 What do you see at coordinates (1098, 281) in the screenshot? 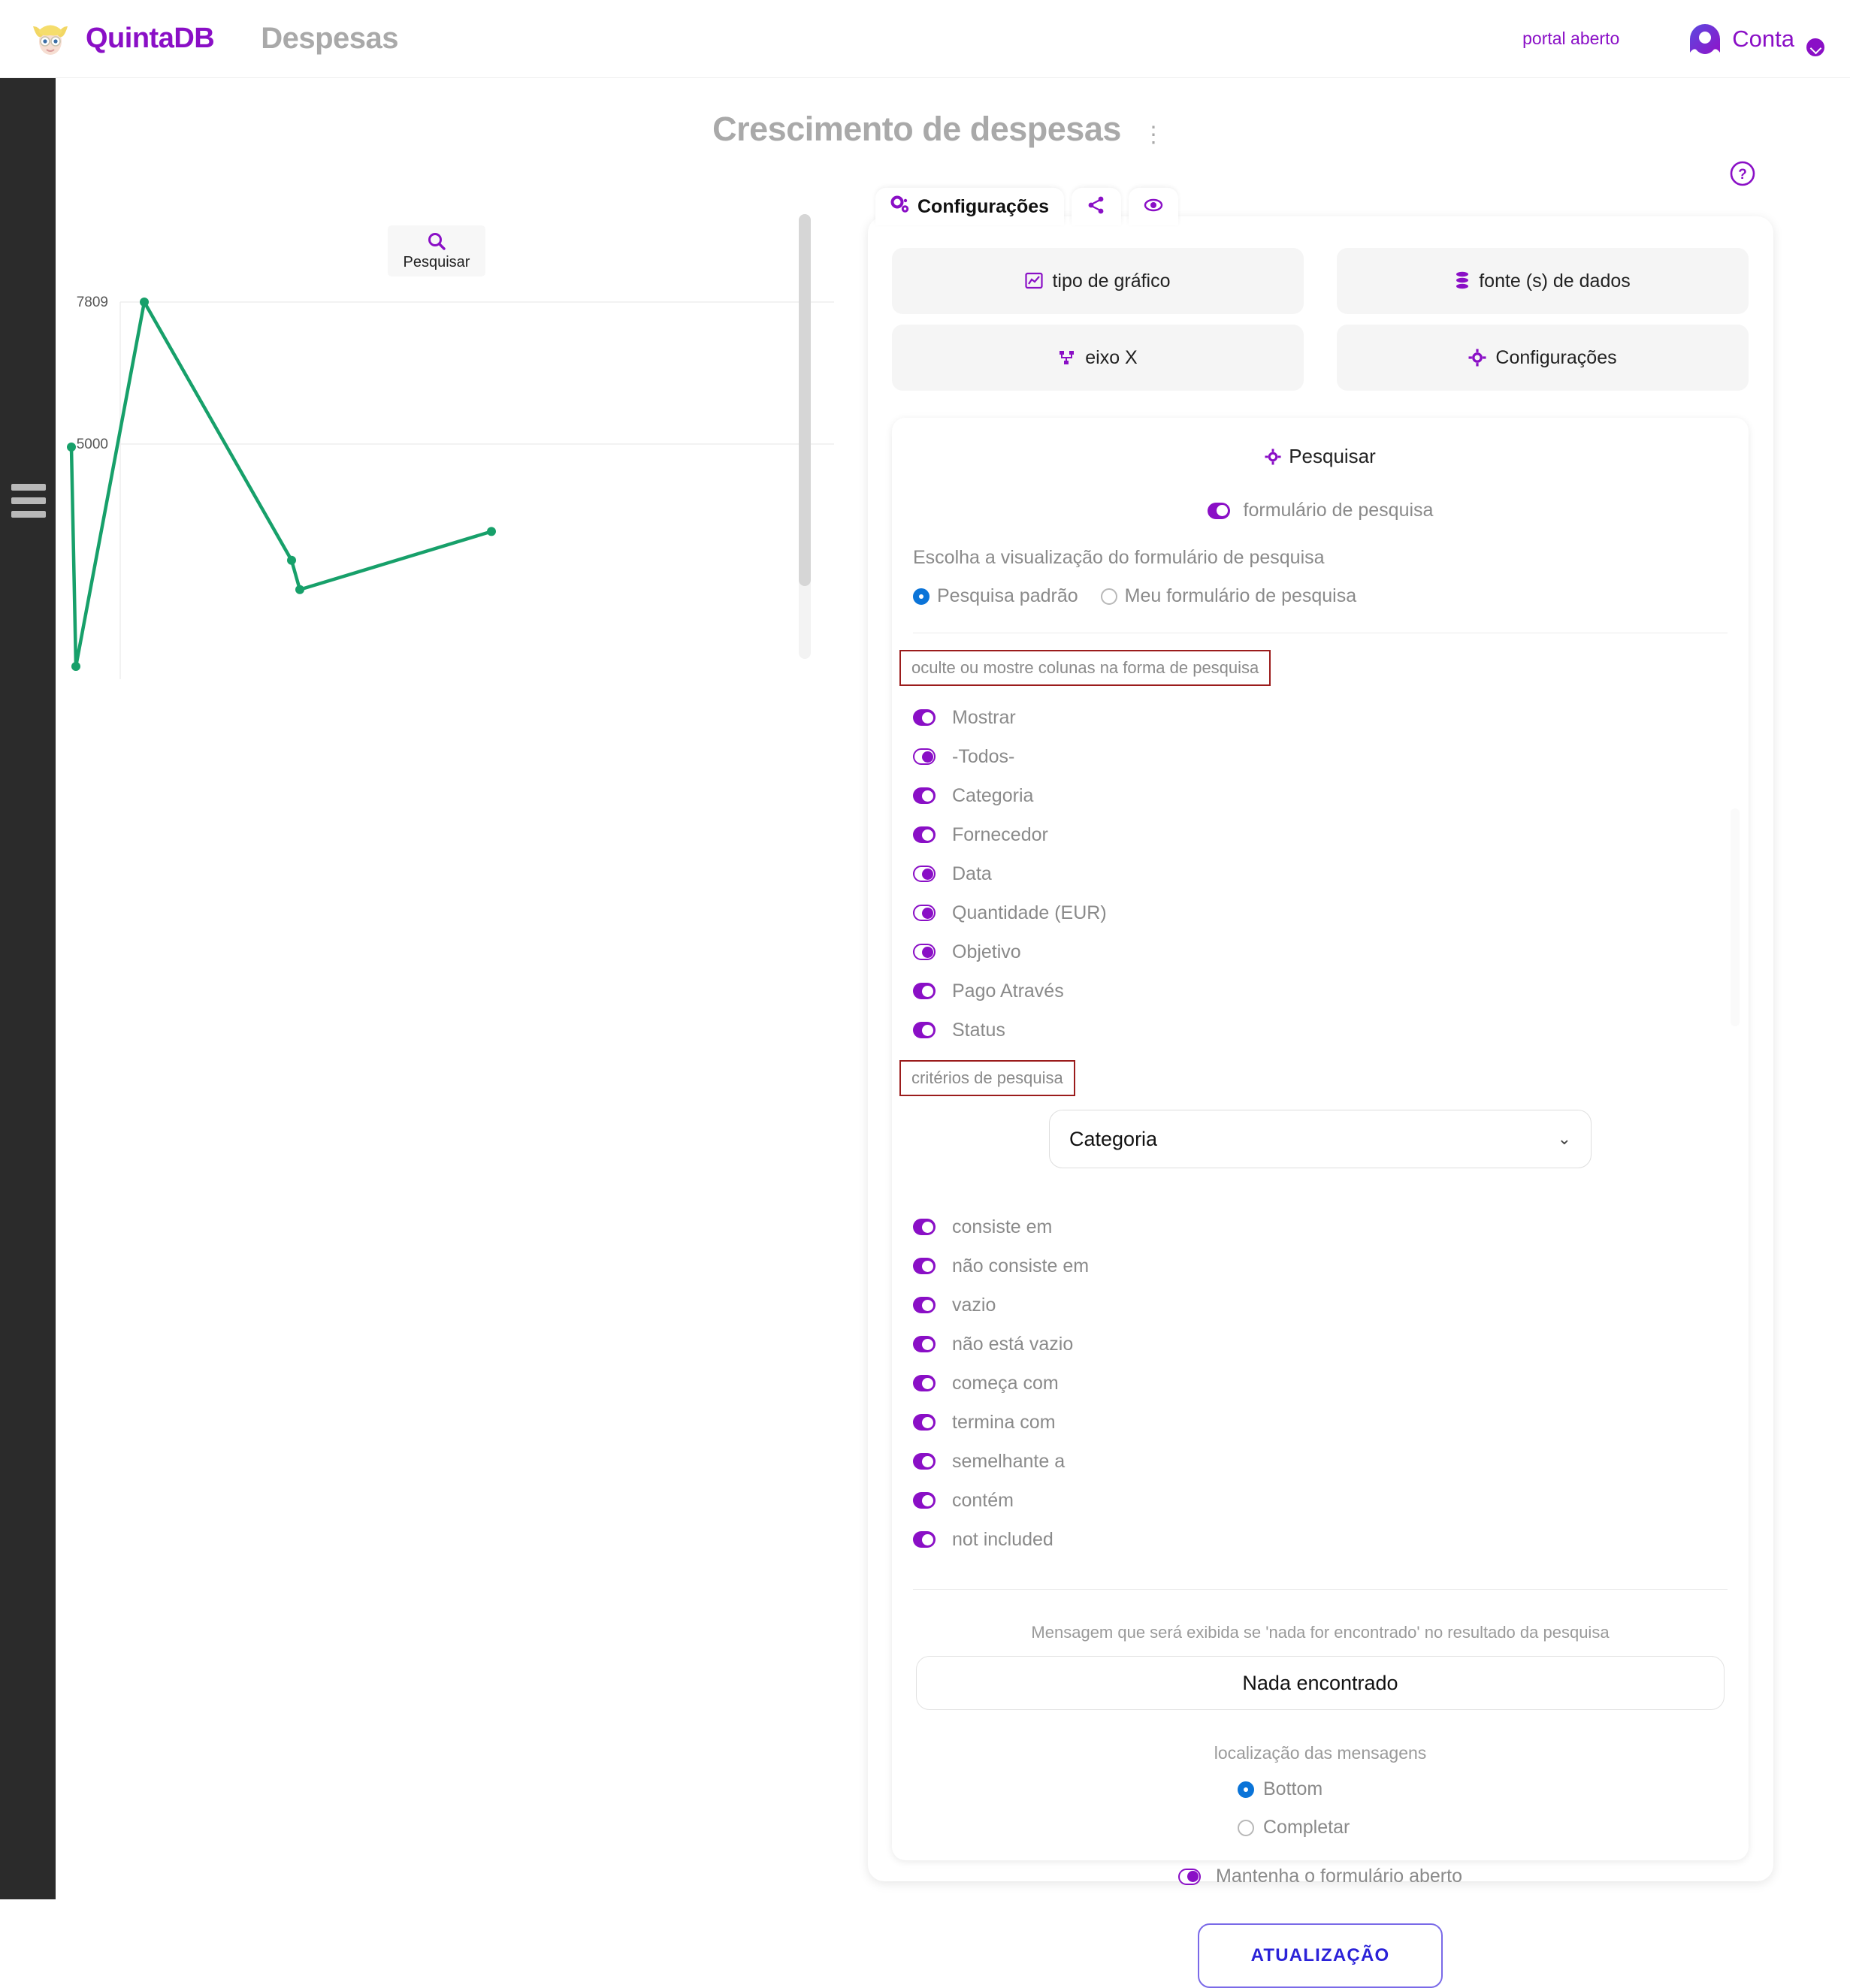
I see `button-tipo-de-grafico: tipo de gráfico` at bounding box center [1098, 281].